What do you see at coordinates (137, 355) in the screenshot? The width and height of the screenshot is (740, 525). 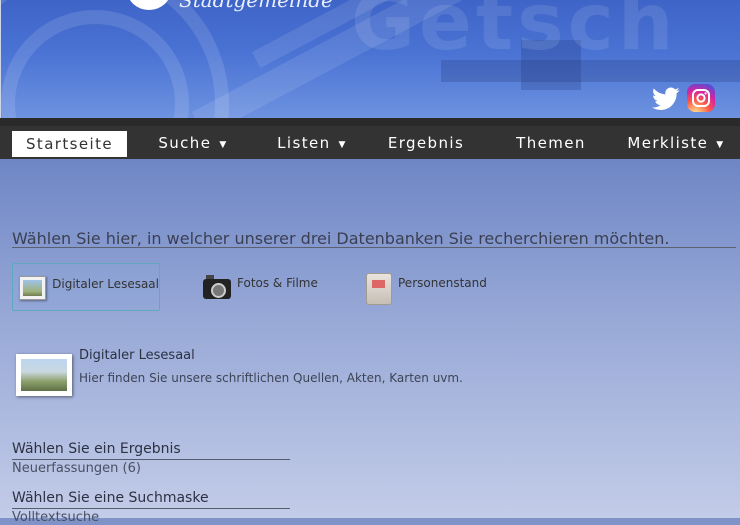 I see `detail-title: Digitaler Lesesaal` at bounding box center [137, 355].